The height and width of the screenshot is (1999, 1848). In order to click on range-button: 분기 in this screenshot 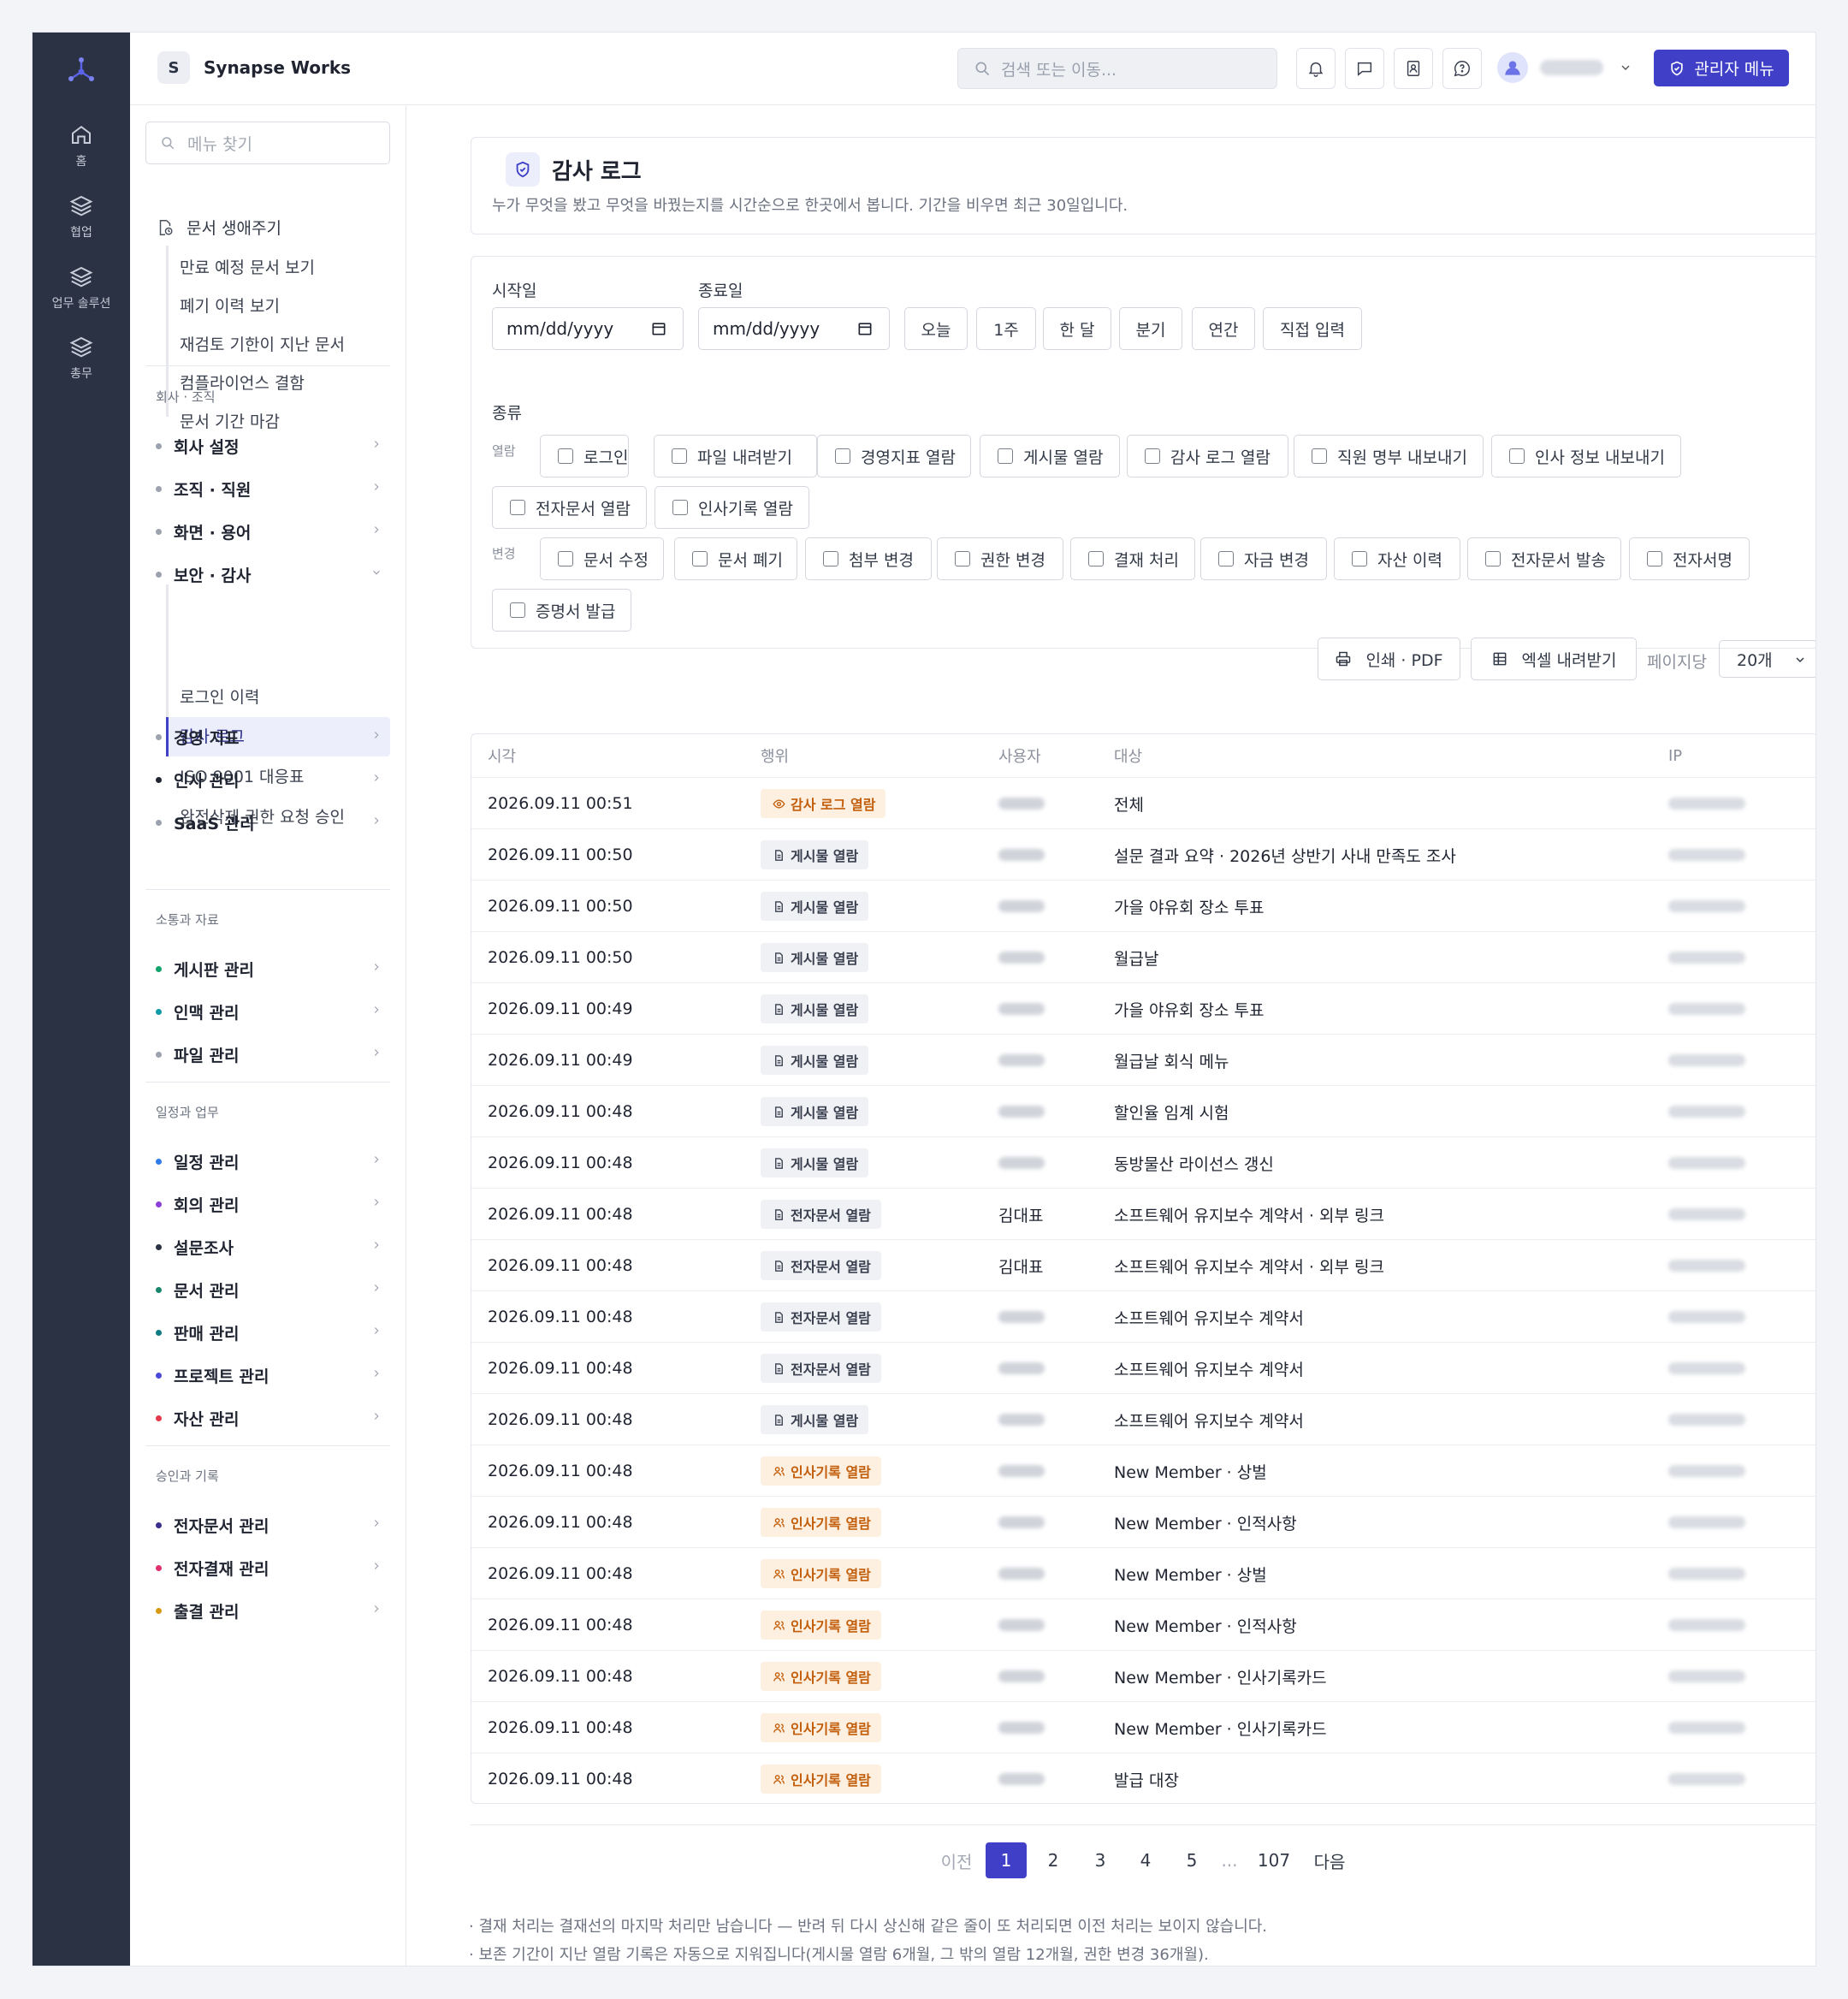, I will do `click(1150, 328)`.